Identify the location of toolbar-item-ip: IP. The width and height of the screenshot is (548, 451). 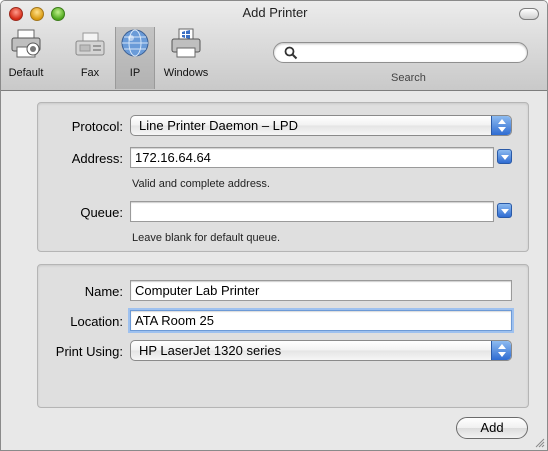
(135, 53).